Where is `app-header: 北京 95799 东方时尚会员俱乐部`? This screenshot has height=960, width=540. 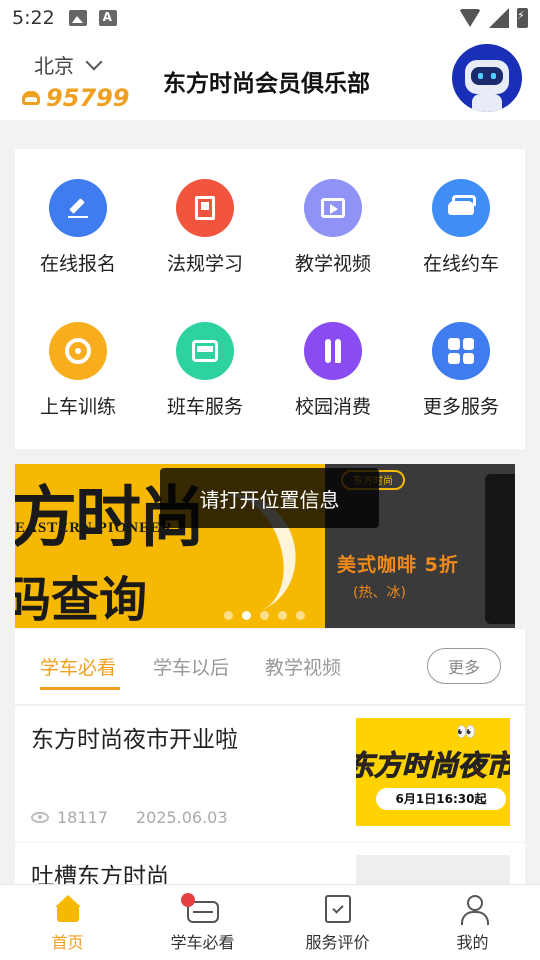 app-header: 北京 95799 东方时尚会员俱乐部 is located at coordinates (270, 78).